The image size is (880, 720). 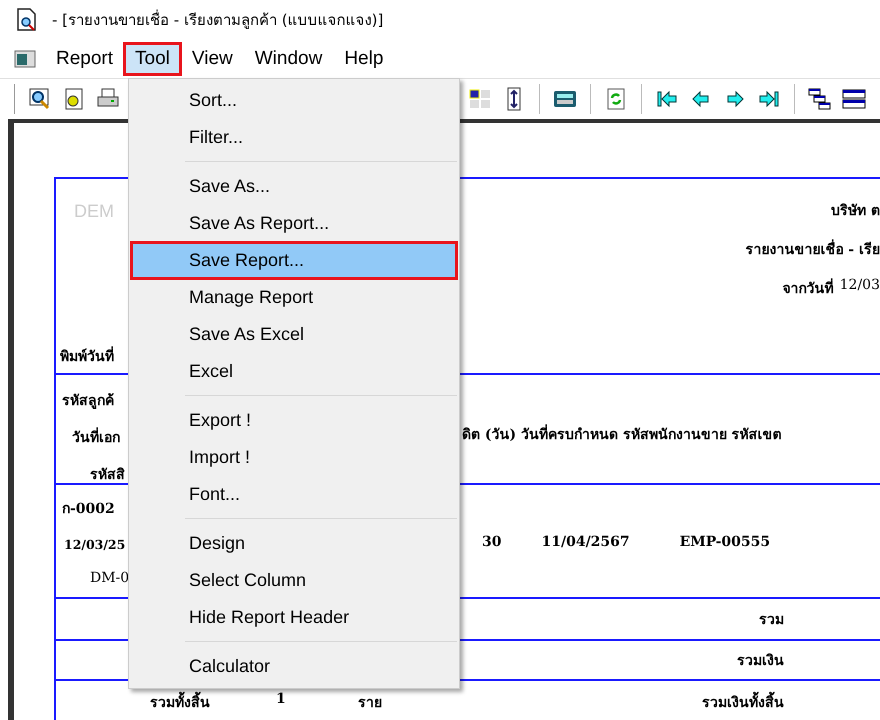 I want to click on menu-item: Tool, so click(x=152, y=59).